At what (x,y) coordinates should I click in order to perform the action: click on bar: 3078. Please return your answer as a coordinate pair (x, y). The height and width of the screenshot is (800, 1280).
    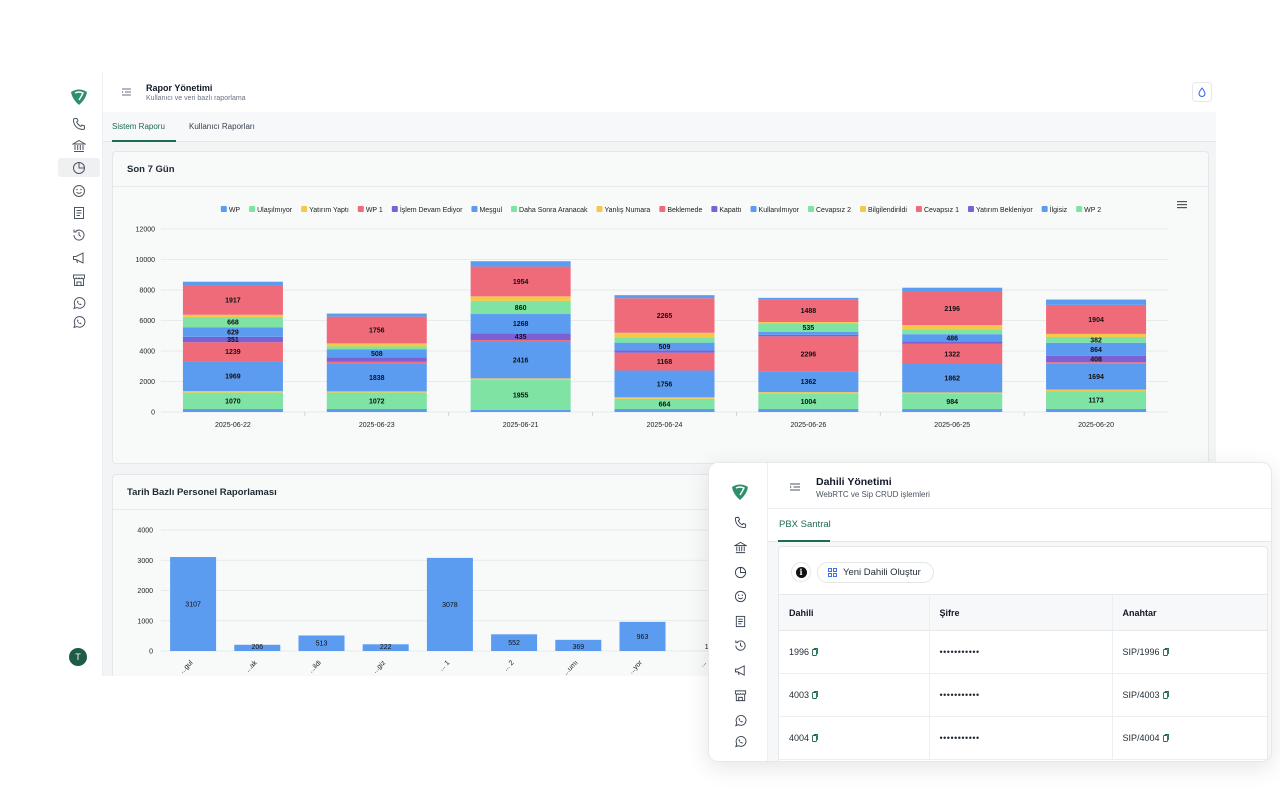
    Looking at the image, I should click on (449, 604).